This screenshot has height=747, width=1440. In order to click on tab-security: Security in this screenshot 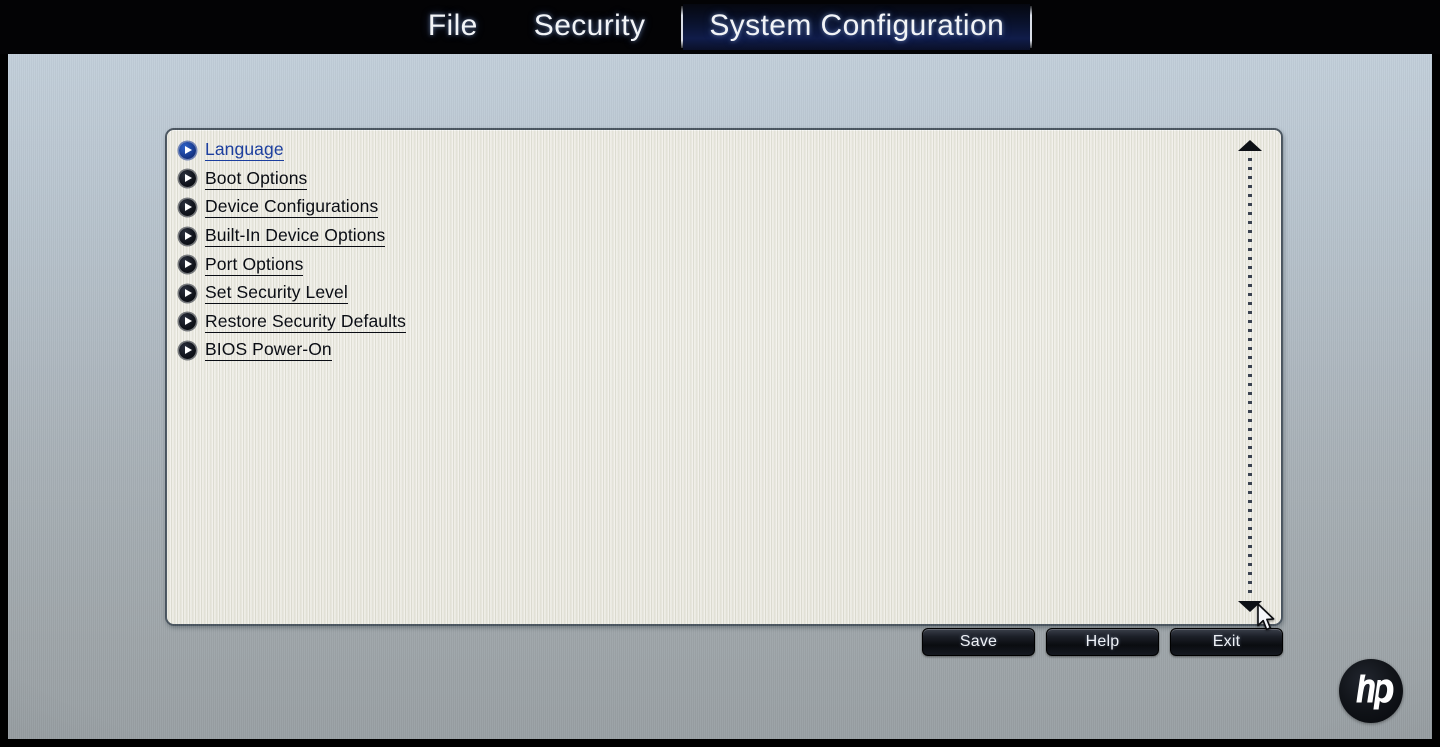, I will do `click(590, 27)`.